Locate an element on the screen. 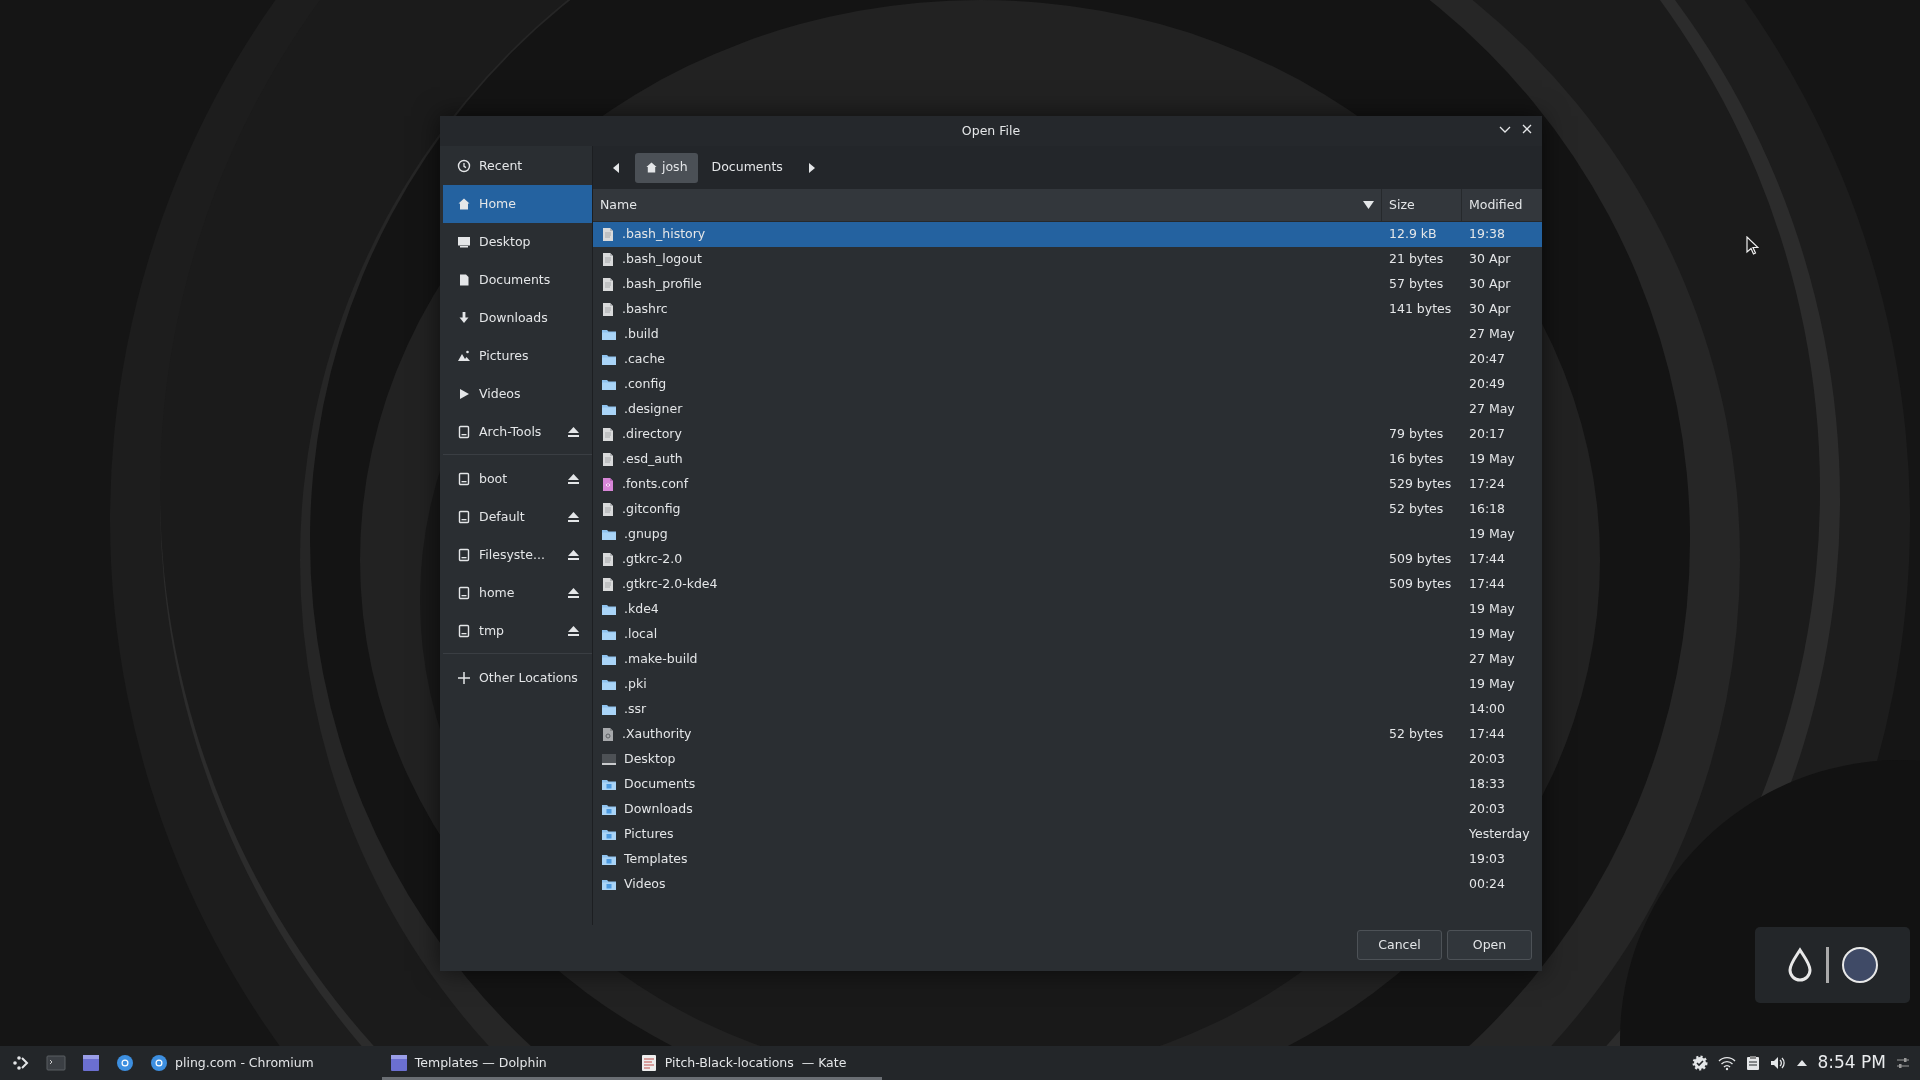 The image size is (1920, 1080). file-row: Desktop 20:03 is located at coordinates (1067, 759).